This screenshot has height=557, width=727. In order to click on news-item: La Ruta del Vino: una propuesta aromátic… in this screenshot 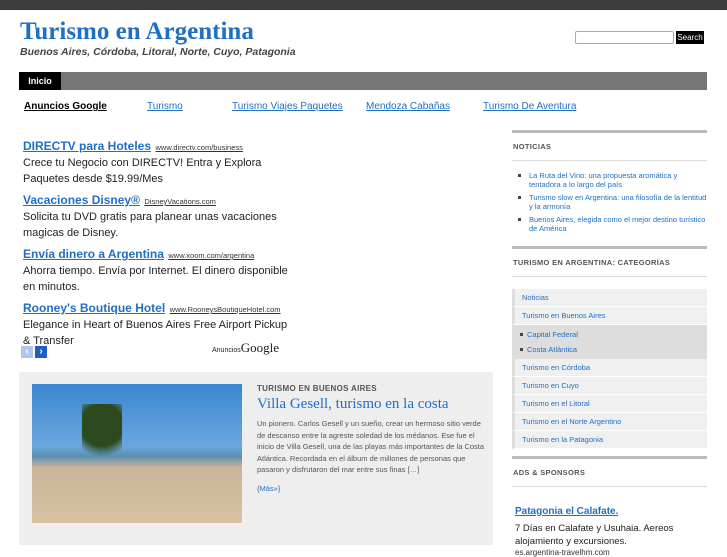, I will do `click(612, 180)`.